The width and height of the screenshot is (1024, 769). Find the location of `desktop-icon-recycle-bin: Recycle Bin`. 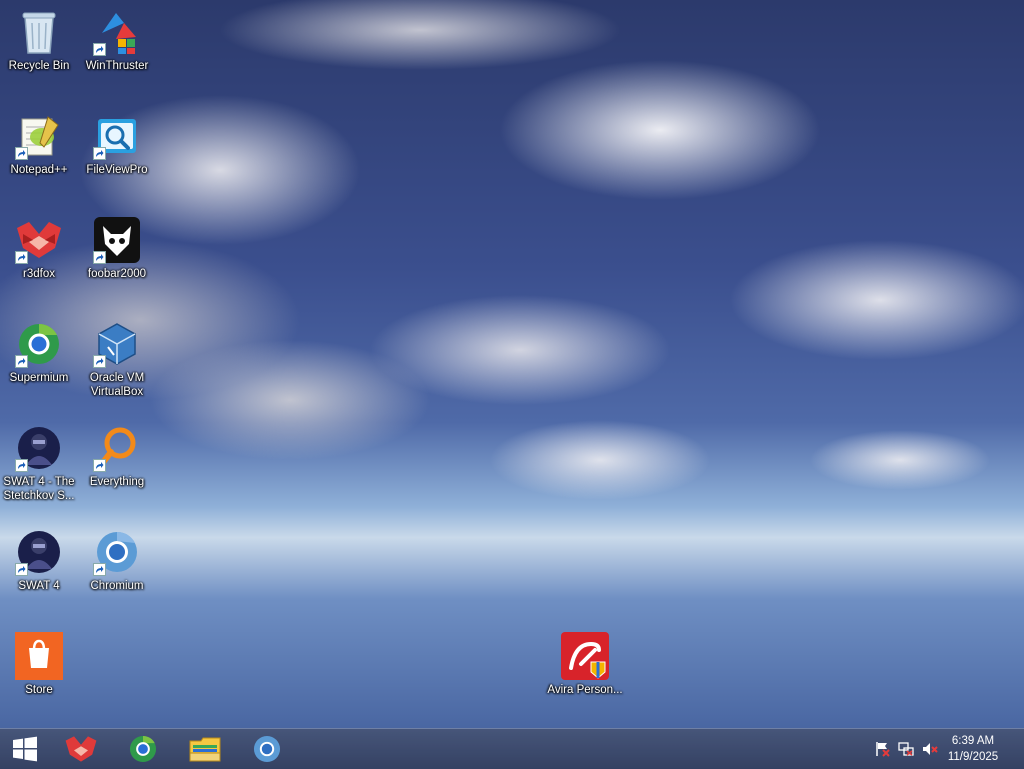

desktop-icon-recycle-bin: Recycle Bin is located at coordinates (39, 54).